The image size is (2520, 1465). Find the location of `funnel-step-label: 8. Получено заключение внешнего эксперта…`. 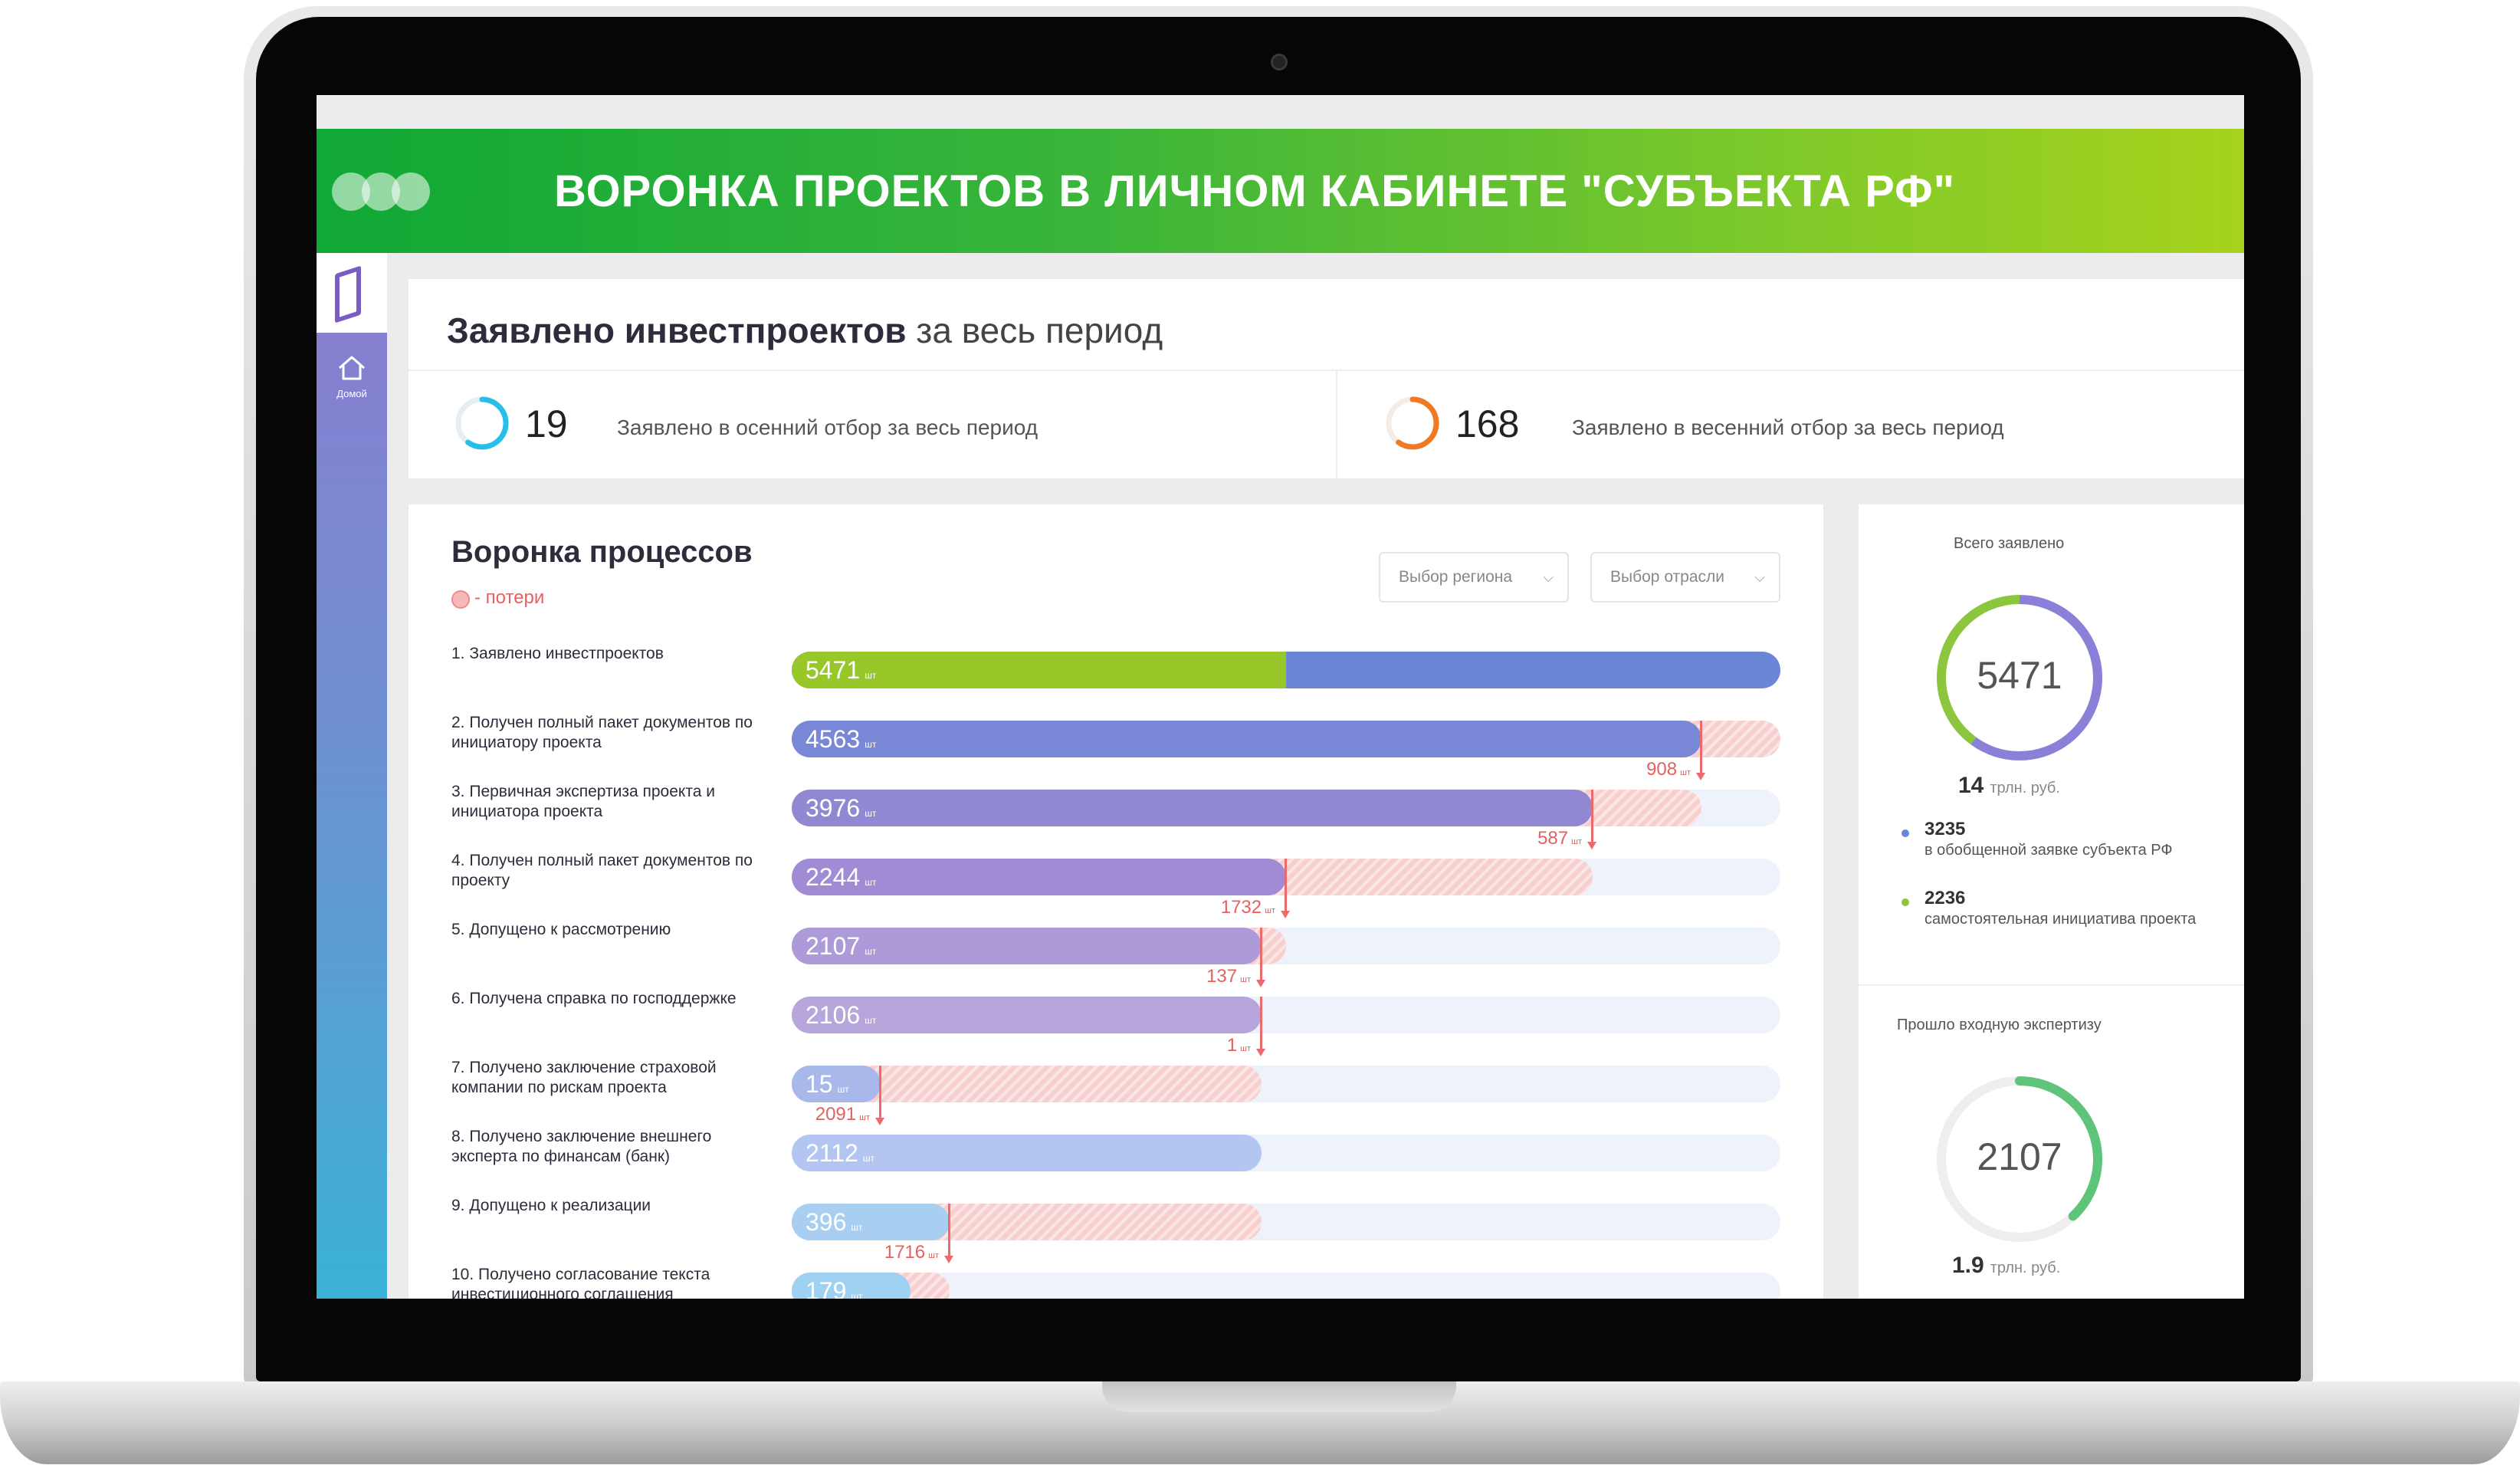

funnel-step-label: 8. Получено заключение внешнего эксперта… is located at coordinates (581, 1146).